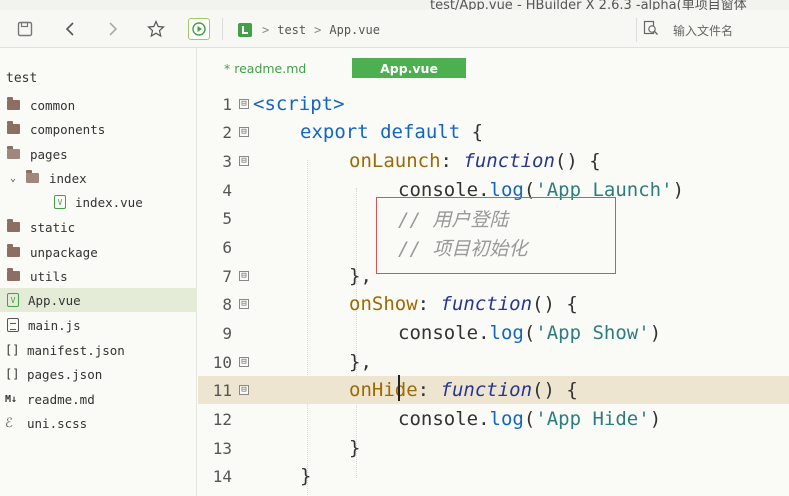 This screenshot has width=789, height=496. I want to click on code-token: function, so click(486, 390).